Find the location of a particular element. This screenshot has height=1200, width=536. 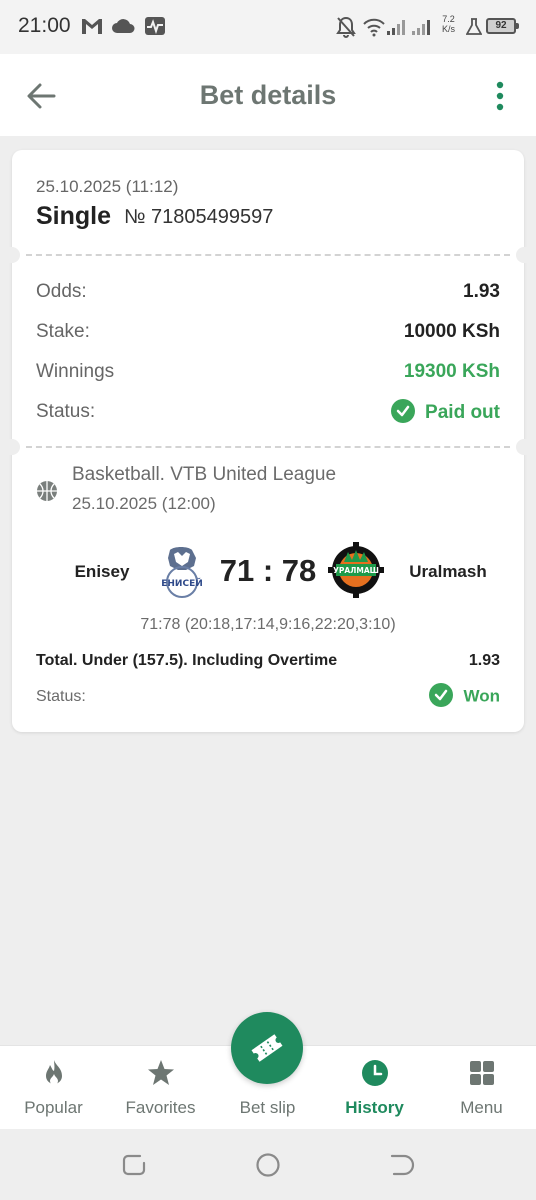

home-icon is located at coordinates (268, 1165).